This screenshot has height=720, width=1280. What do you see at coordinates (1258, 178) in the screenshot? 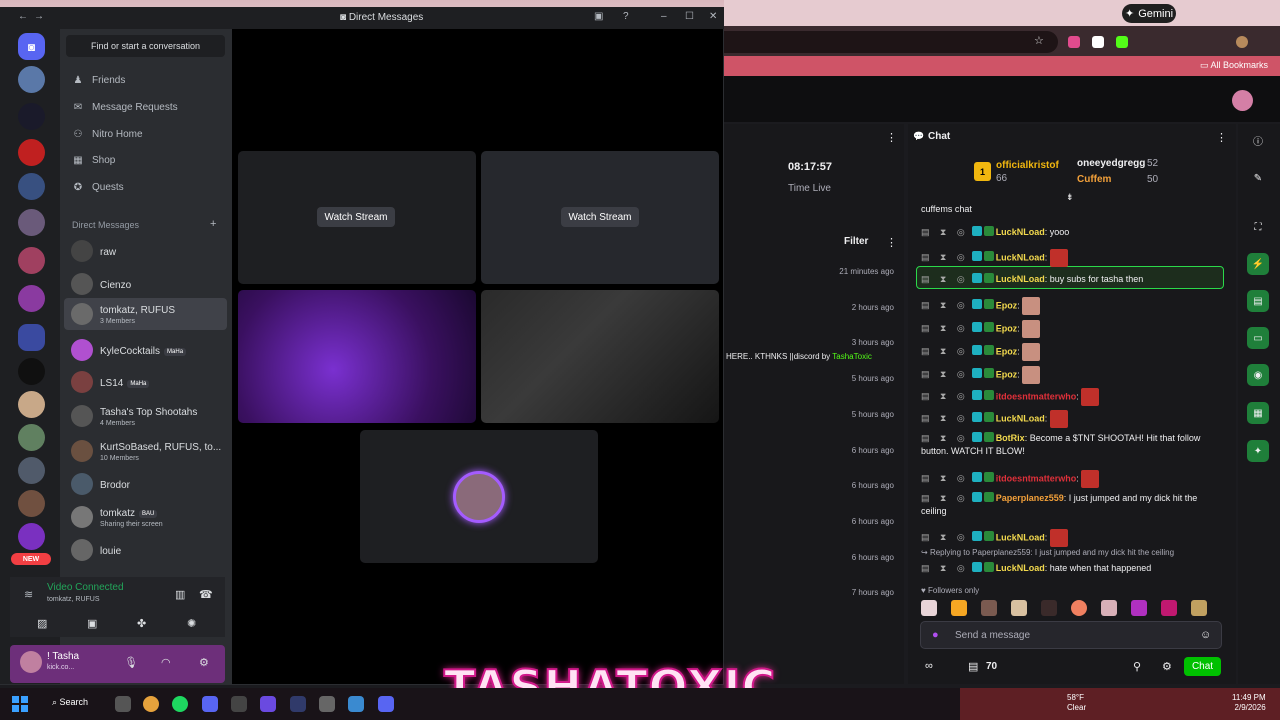
I see `edit-icon: ✎` at bounding box center [1258, 178].